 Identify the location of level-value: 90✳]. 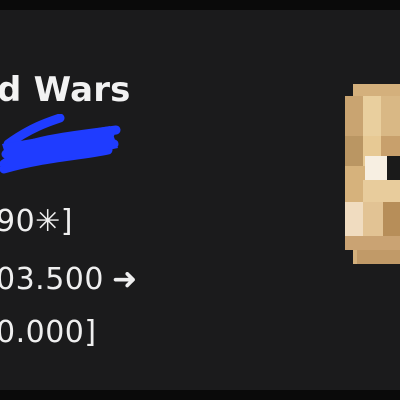
(37, 221).